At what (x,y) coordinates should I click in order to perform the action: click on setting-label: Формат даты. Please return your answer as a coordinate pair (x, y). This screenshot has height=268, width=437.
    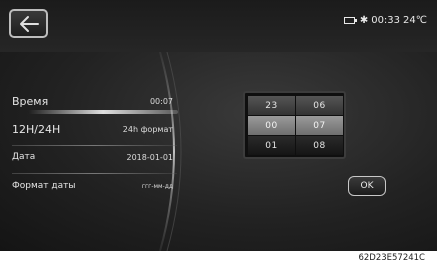
    Looking at the image, I should click on (44, 186).